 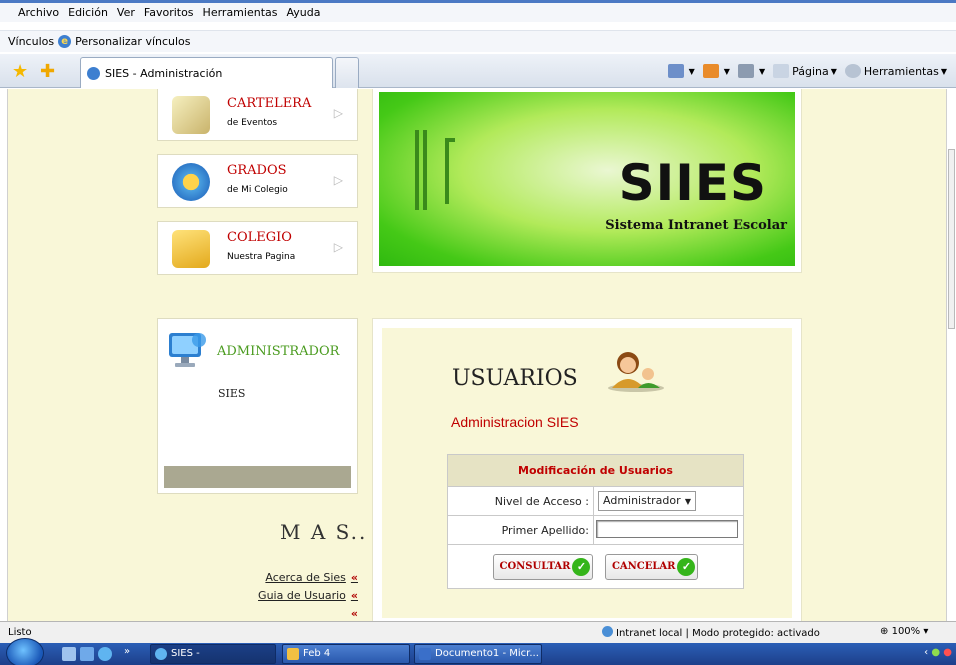 What do you see at coordinates (252, 123) in the screenshot?
I see `nav-cartelera-subtitle: de Eventos` at bounding box center [252, 123].